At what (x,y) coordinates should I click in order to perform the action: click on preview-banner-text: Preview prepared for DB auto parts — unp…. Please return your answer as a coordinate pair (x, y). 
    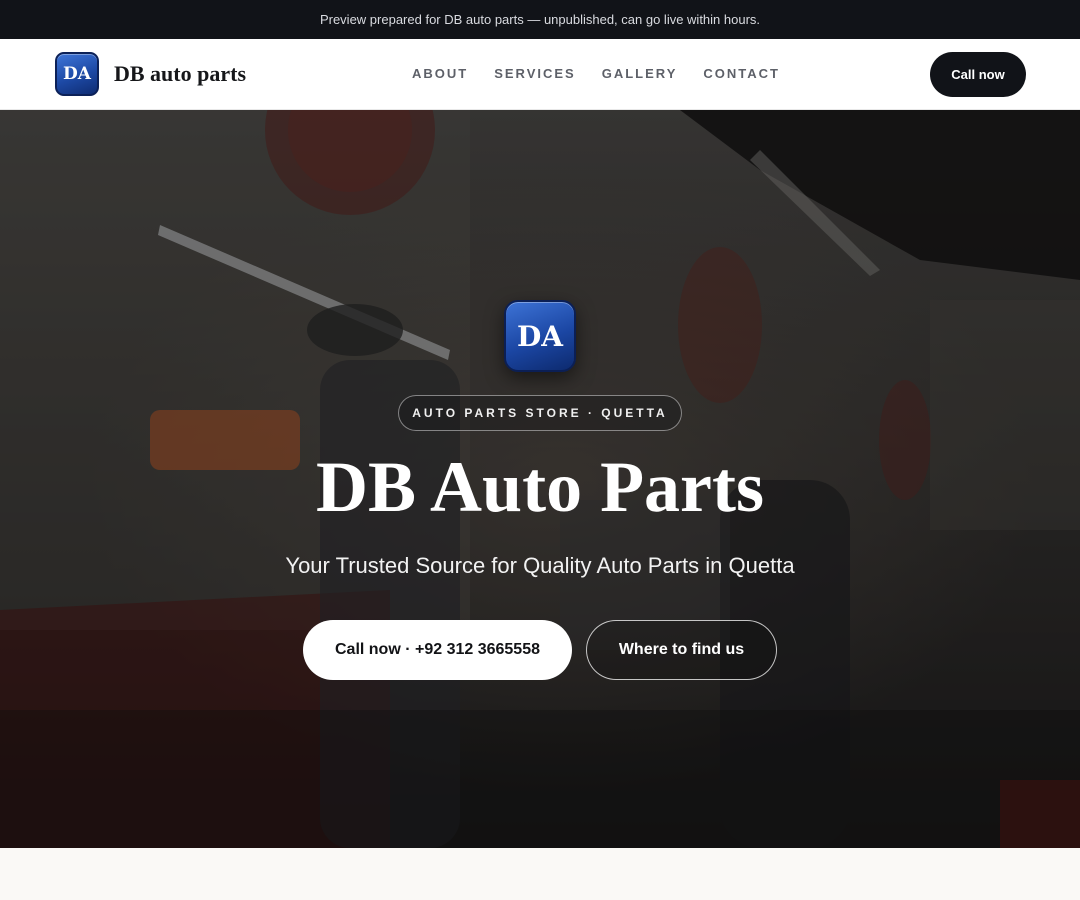
    Looking at the image, I should click on (540, 19).